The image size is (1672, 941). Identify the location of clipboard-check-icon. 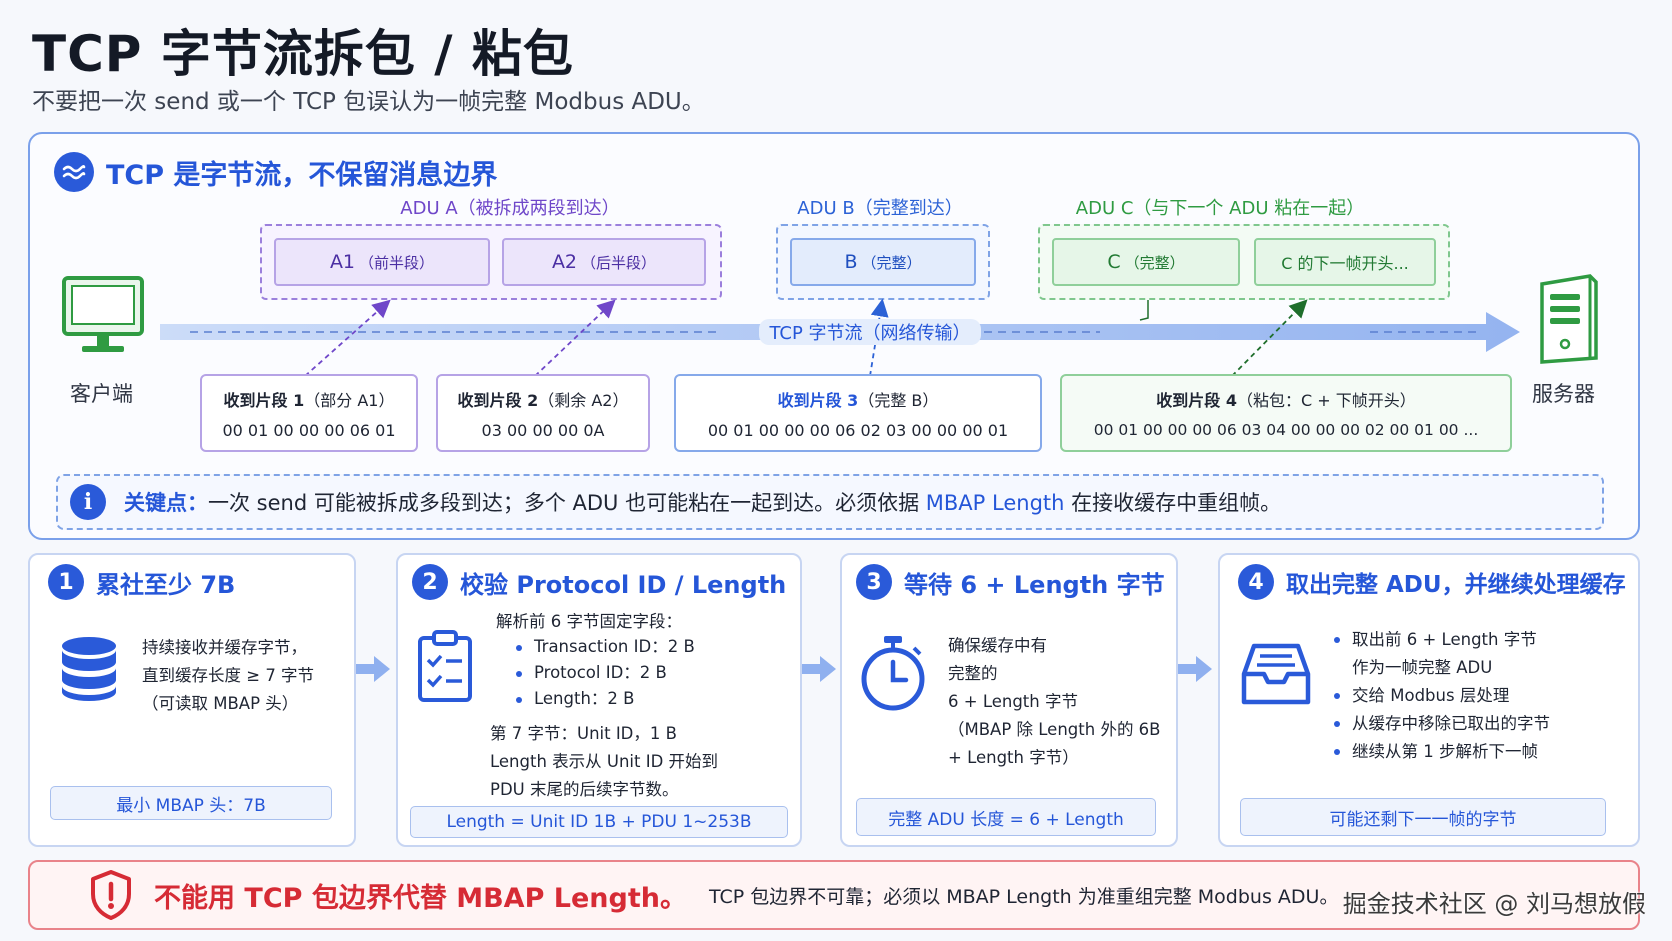
(445, 666).